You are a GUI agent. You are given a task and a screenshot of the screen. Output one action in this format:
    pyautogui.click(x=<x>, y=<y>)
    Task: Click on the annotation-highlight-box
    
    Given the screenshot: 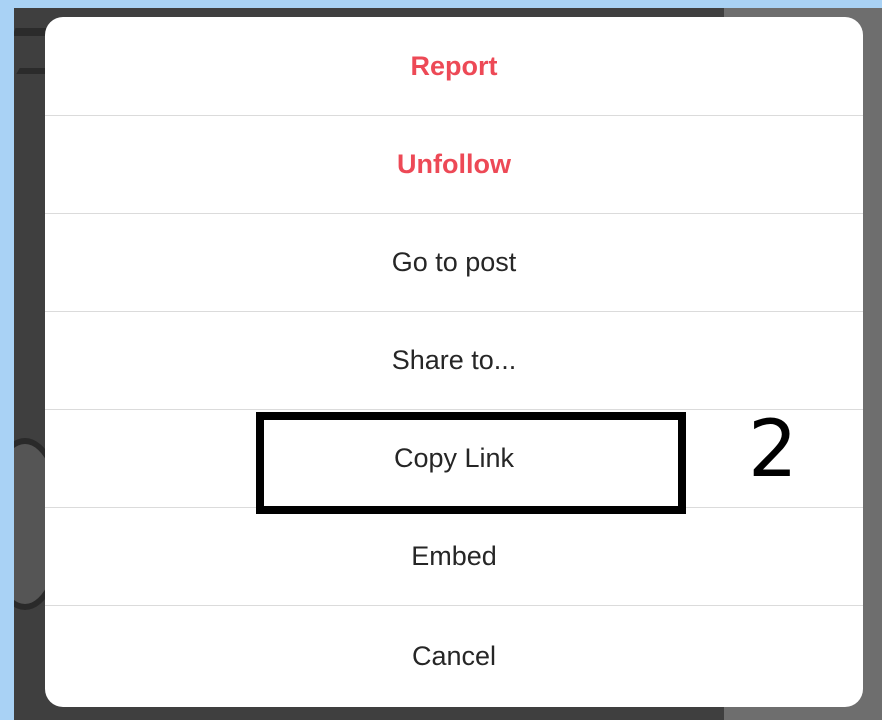 What is the action you would take?
    pyautogui.click(x=471, y=463)
    